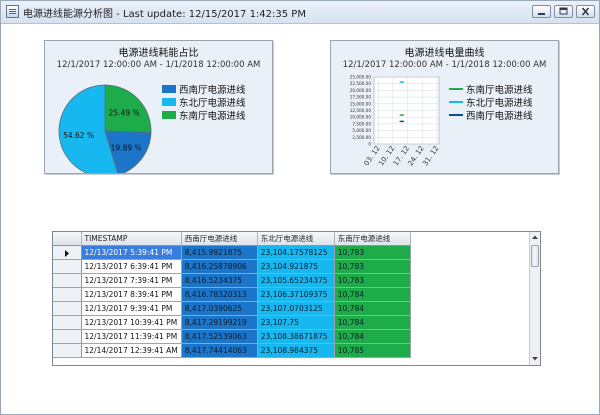  What do you see at coordinates (212, 116) in the screenshot?
I see `pie-legend-label-southeast: 东南厅电源进线` at bounding box center [212, 116].